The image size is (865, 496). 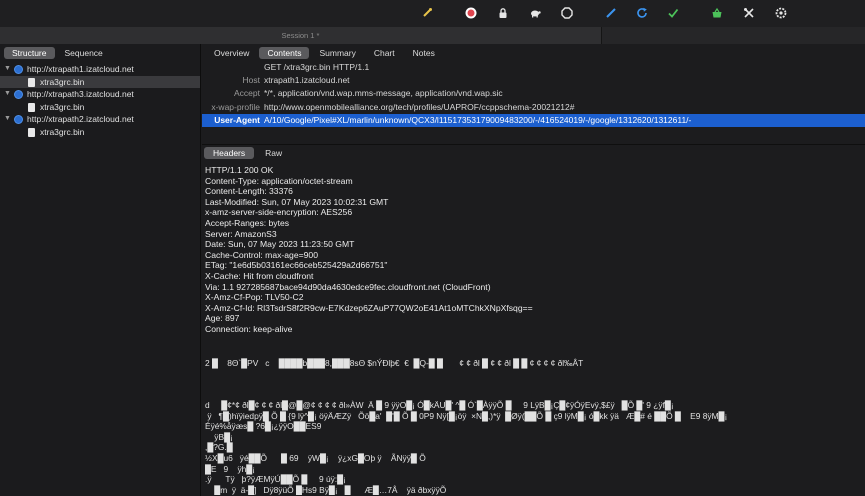 What do you see at coordinates (673, 13) in the screenshot?
I see `checkmark-icon` at bounding box center [673, 13].